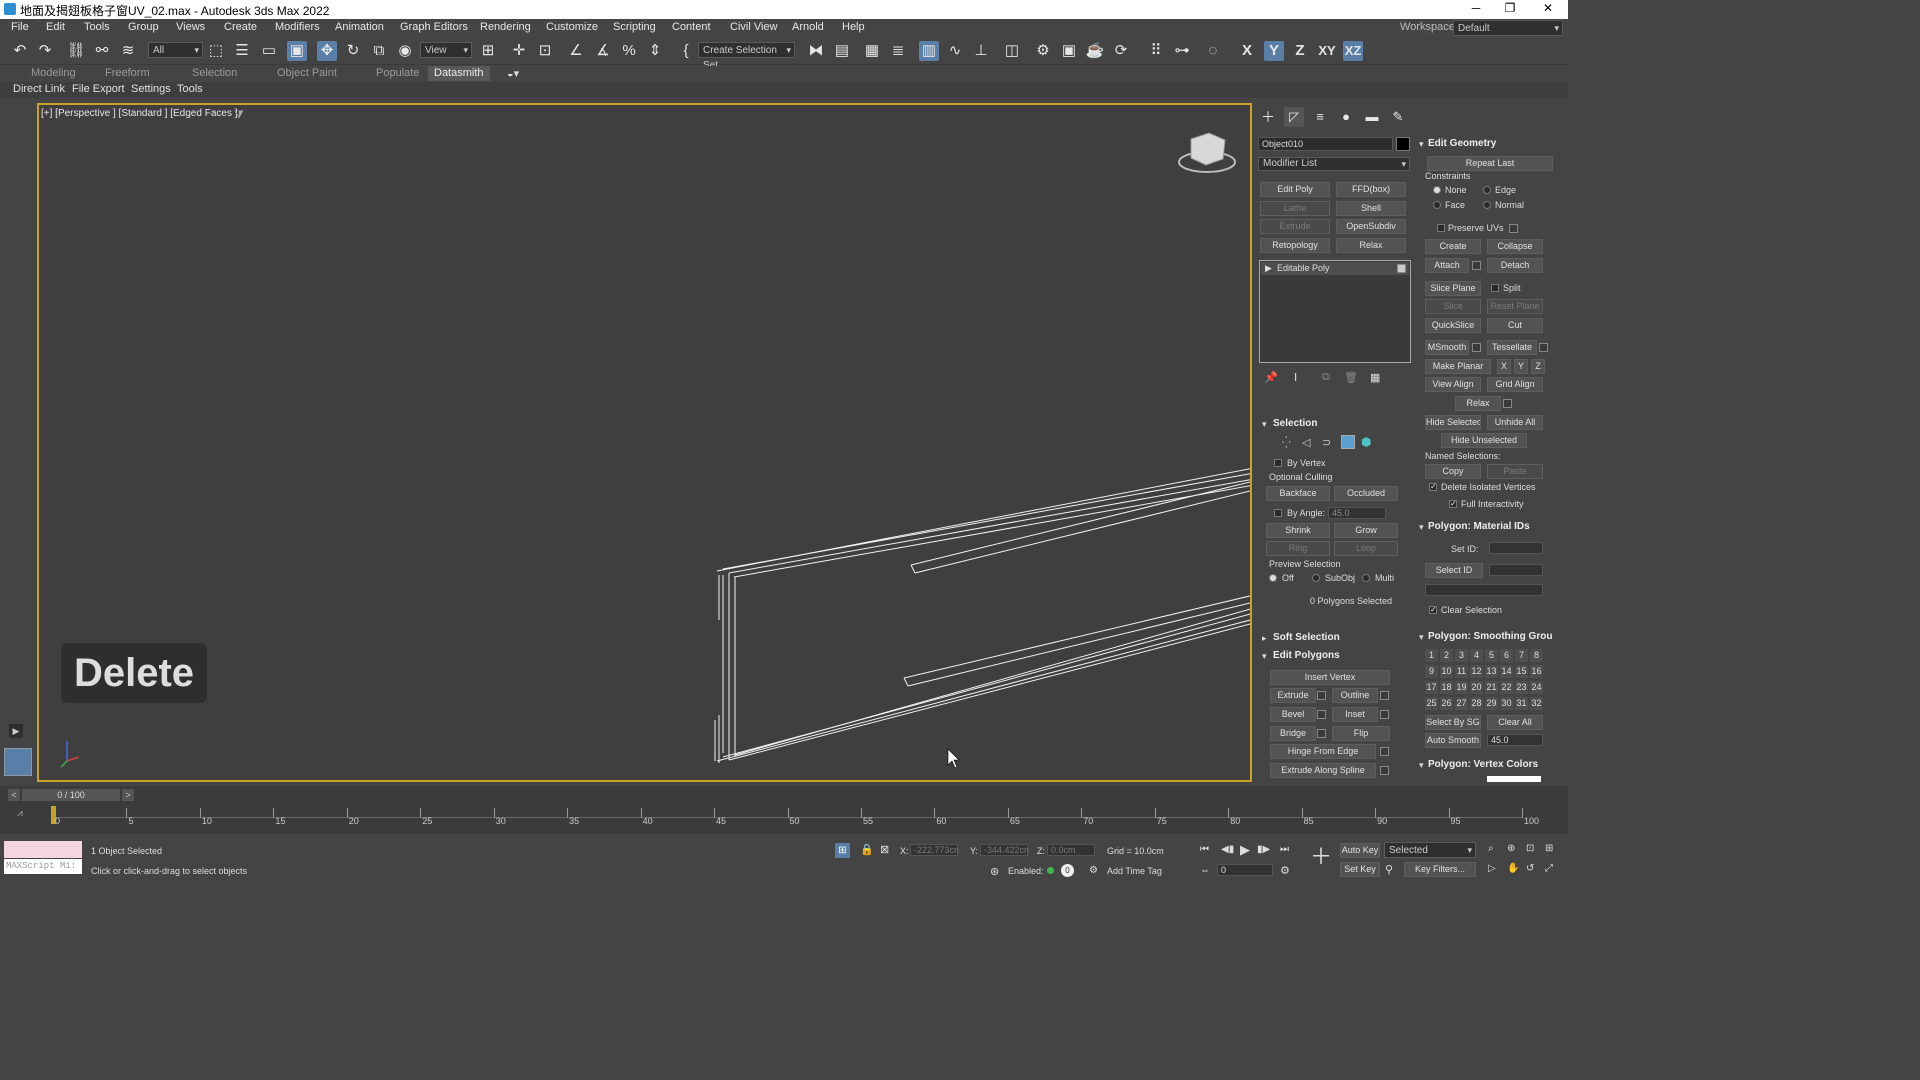  What do you see at coordinates (1441, 228) in the screenshot?
I see `preserve-uvs-checkbox` at bounding box center [1441, 228].